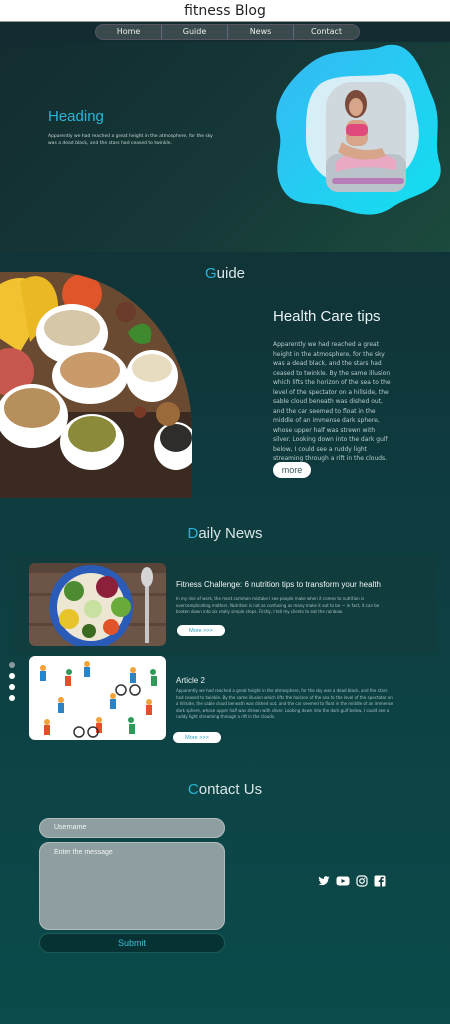  What do you see at coordinates (97, 604) in the screenshot?
I see `nutrition-image` at bounding box center [97, 604].